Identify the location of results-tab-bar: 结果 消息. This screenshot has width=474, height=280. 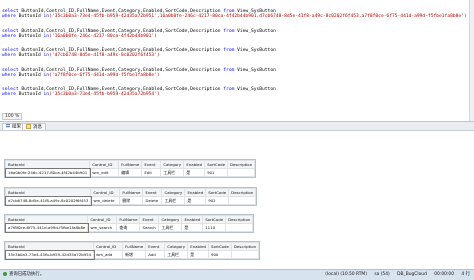
(237, 126).